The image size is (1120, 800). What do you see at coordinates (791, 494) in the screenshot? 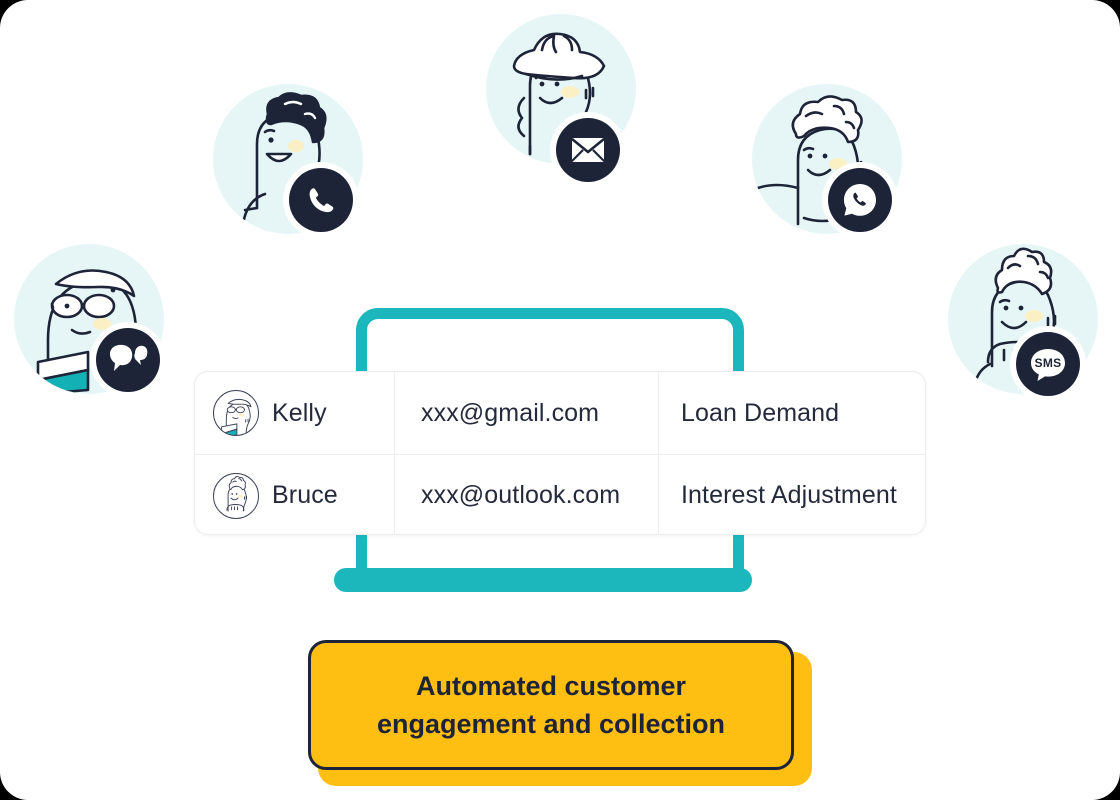
I see `customer-topic-cell: Interest Adjustment` at bounding box center [791, 494].